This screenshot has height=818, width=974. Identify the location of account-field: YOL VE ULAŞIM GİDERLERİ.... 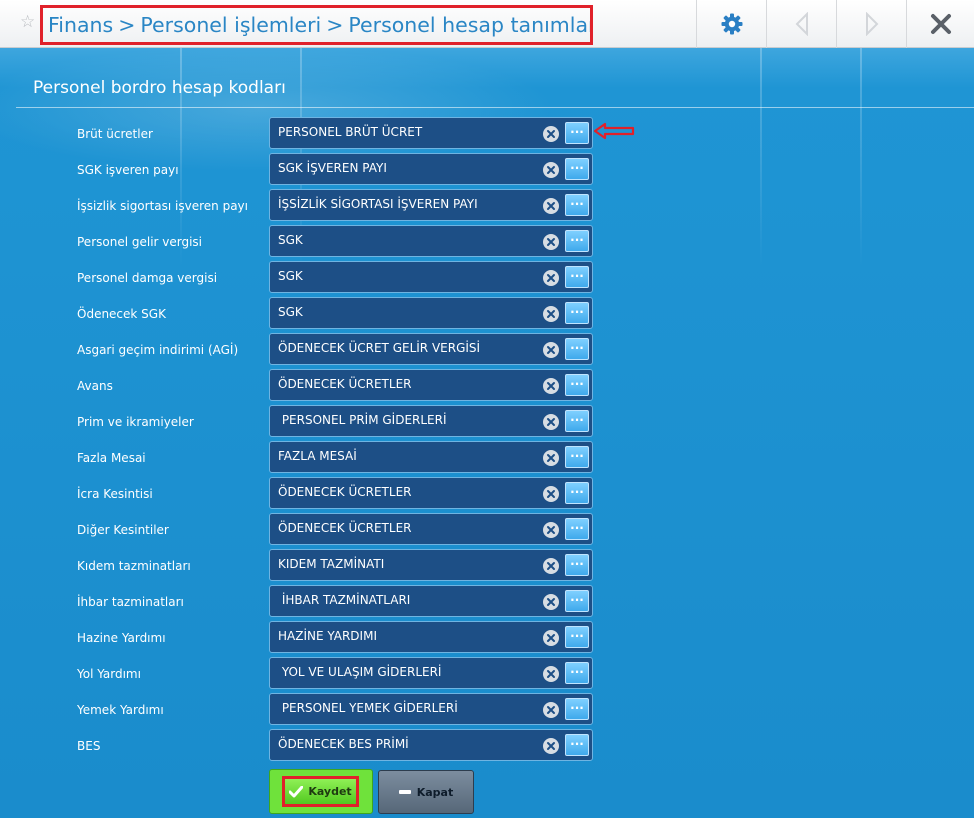
(431, 673).